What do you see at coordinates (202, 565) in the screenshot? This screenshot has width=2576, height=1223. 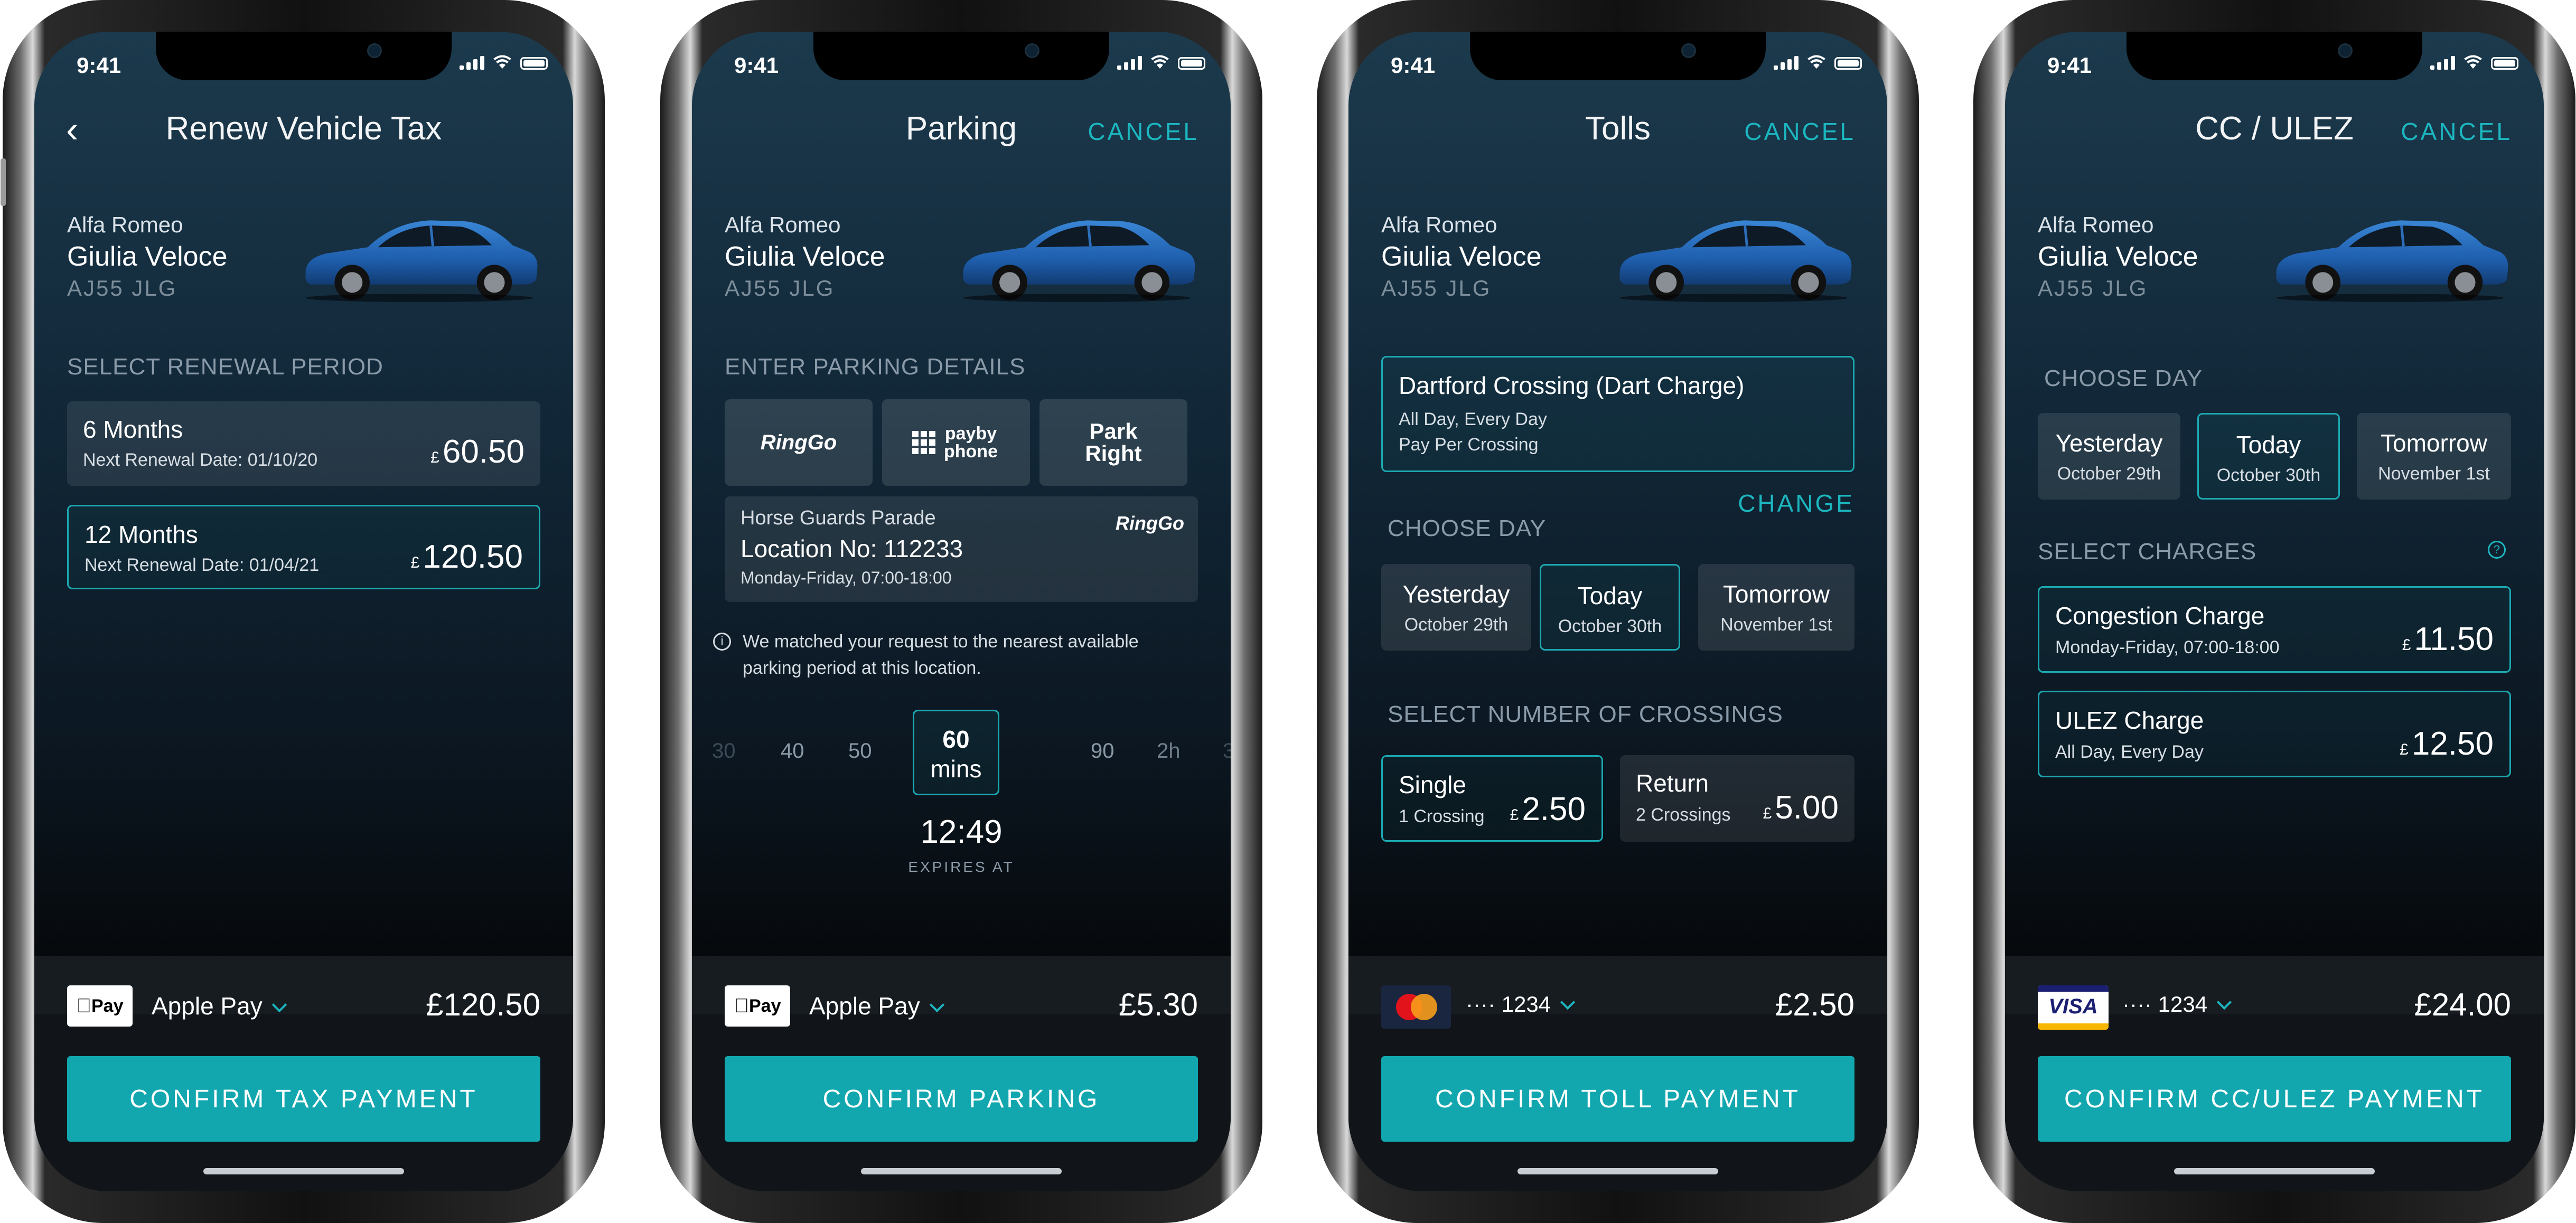 I see `option-renewal-date: Next Renewal Date: 01/04/21` at bounding box center [202, 565].